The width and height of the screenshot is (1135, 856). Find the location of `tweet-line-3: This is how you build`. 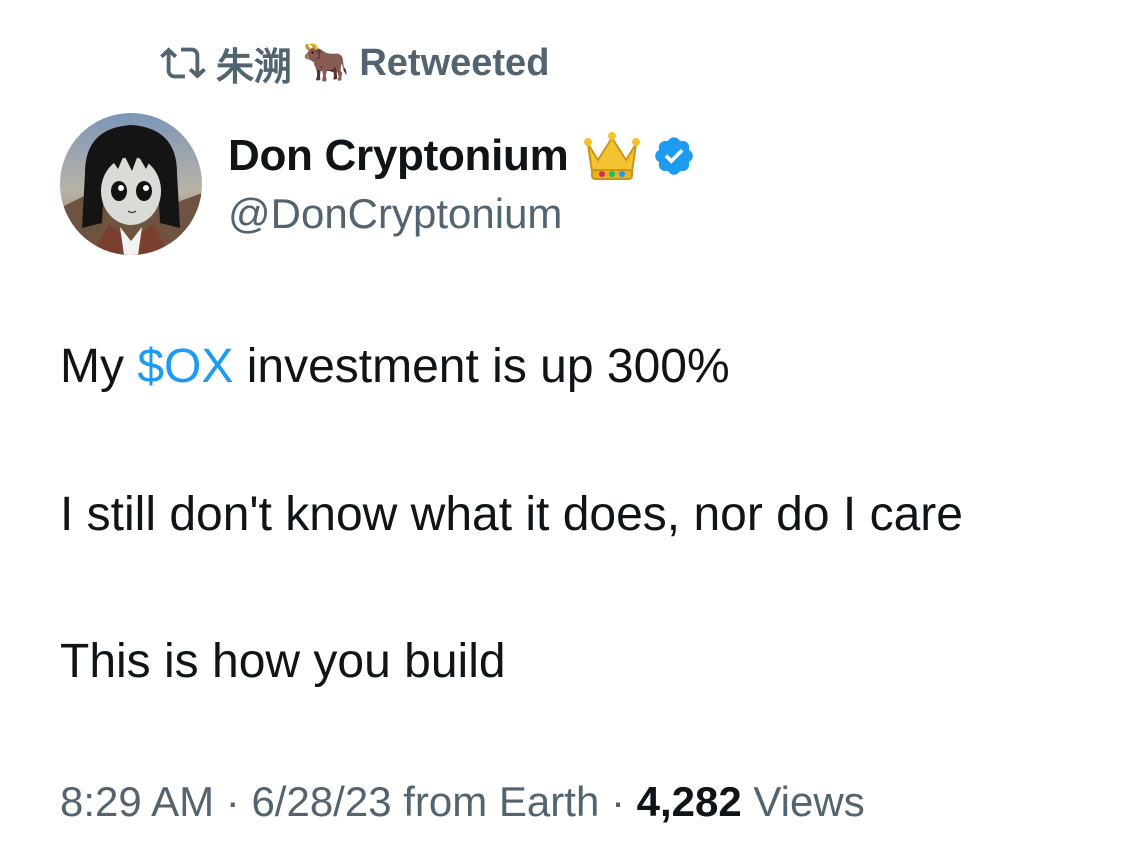

tweet-line-3: This is how you build is located at coordinates (283, 661).